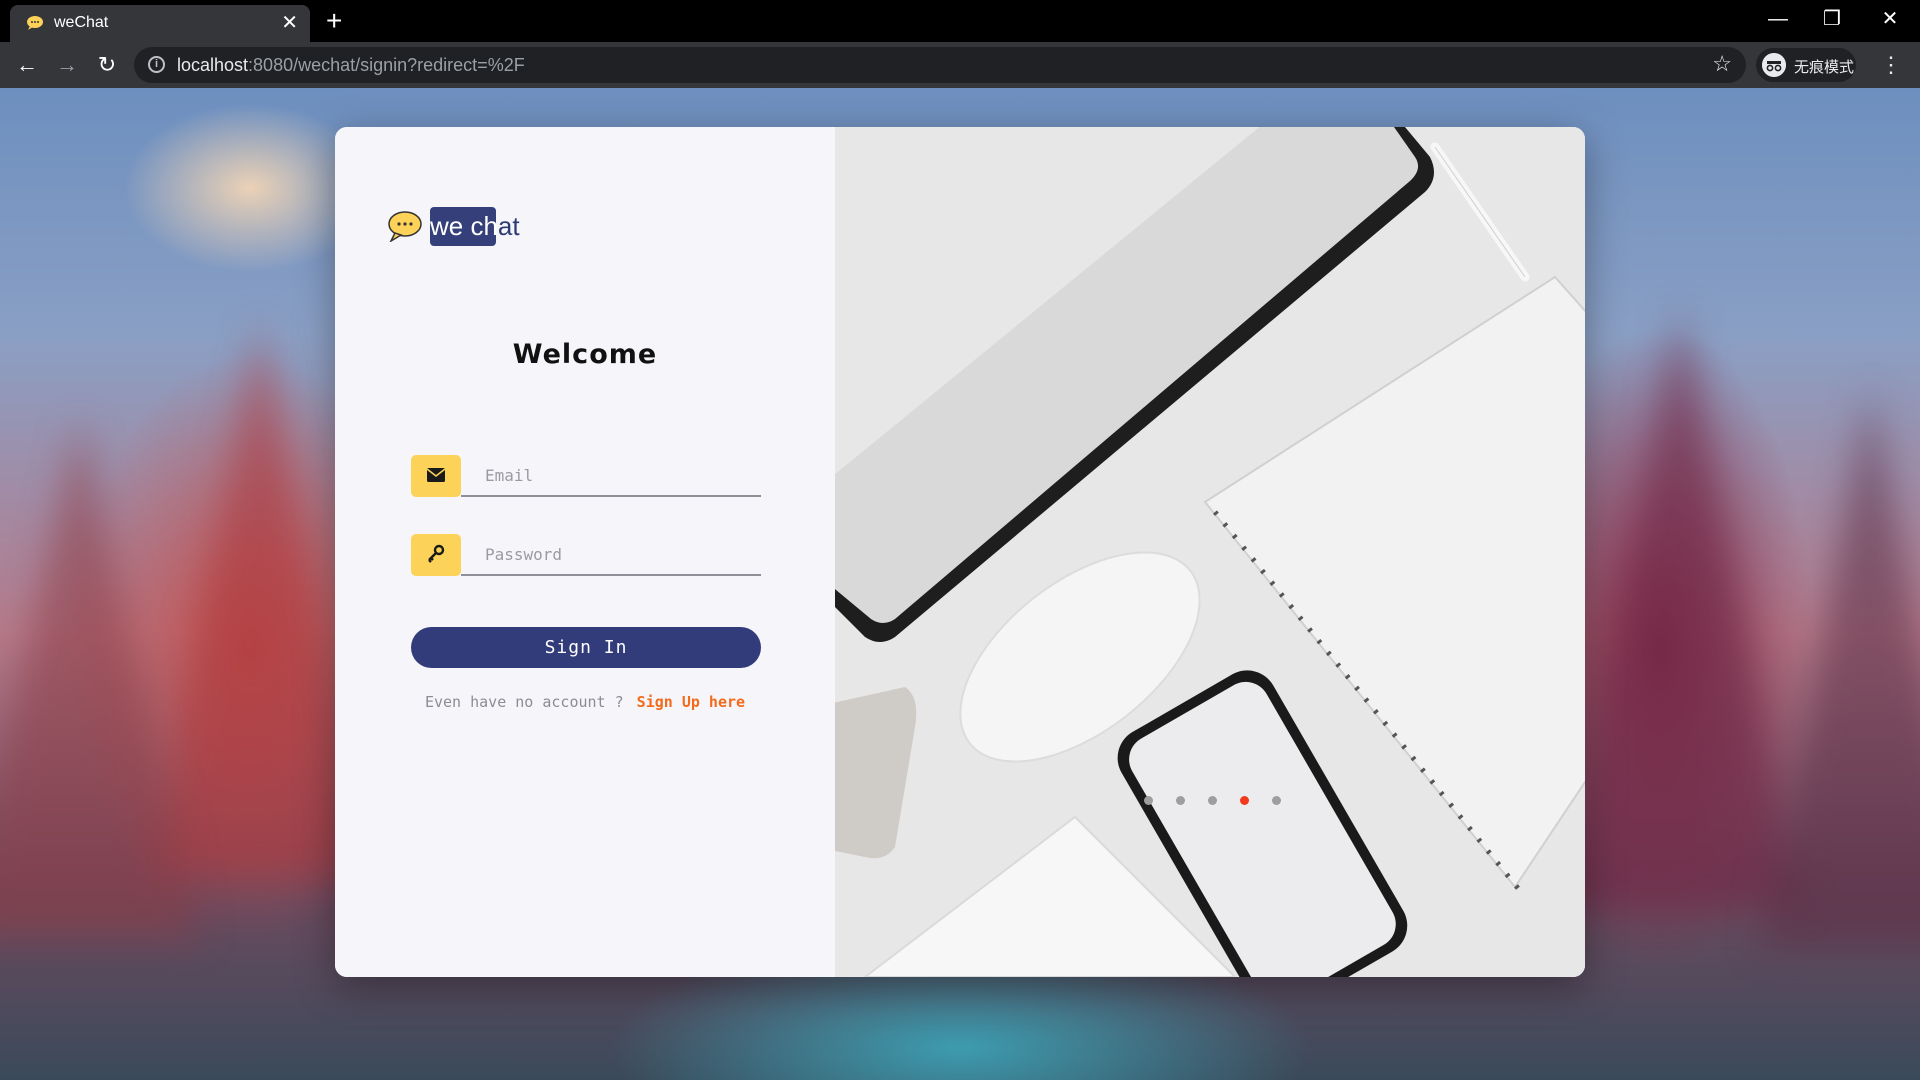 The height and width of the screenshot is (1080, 1920). What do you see at coordinates (1832, 19) in the screenshot?
I see `restore-button: ❐` at bounding box center [1832, 19].